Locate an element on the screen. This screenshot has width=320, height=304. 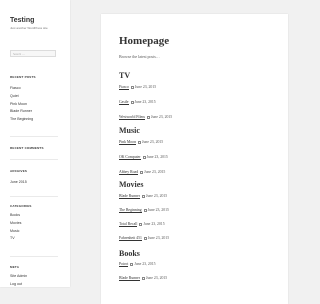
entry: Poirot June 23, 2015 is located at coordinates (137, 264).